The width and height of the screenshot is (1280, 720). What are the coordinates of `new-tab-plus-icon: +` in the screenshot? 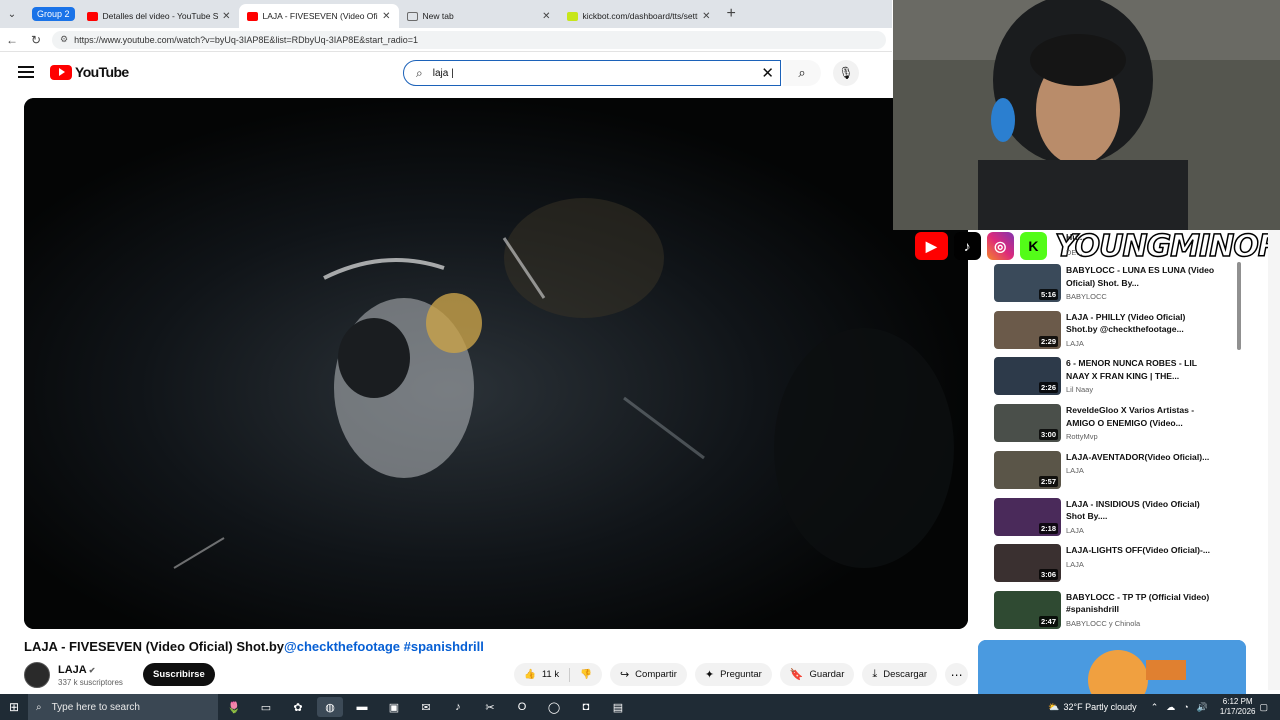 It's located at (731, 14).